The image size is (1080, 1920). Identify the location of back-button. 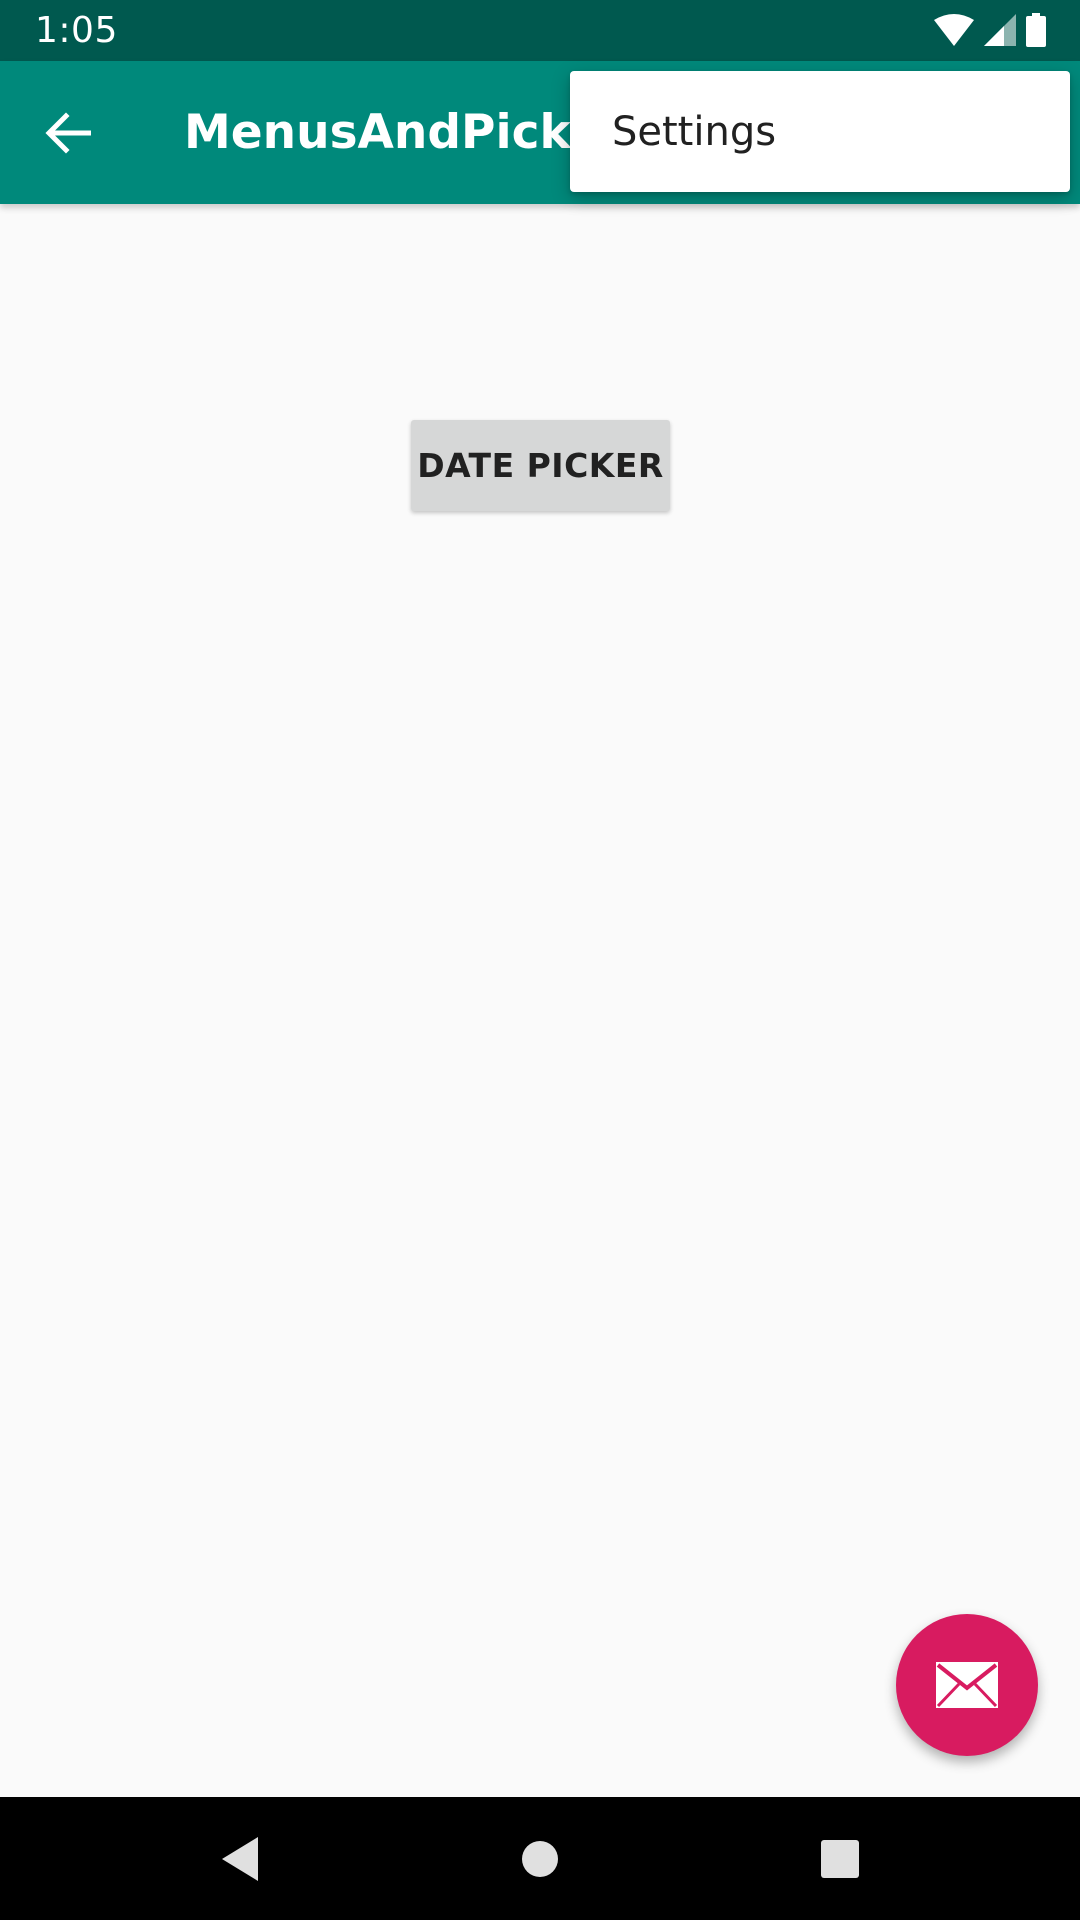
(68, 133).